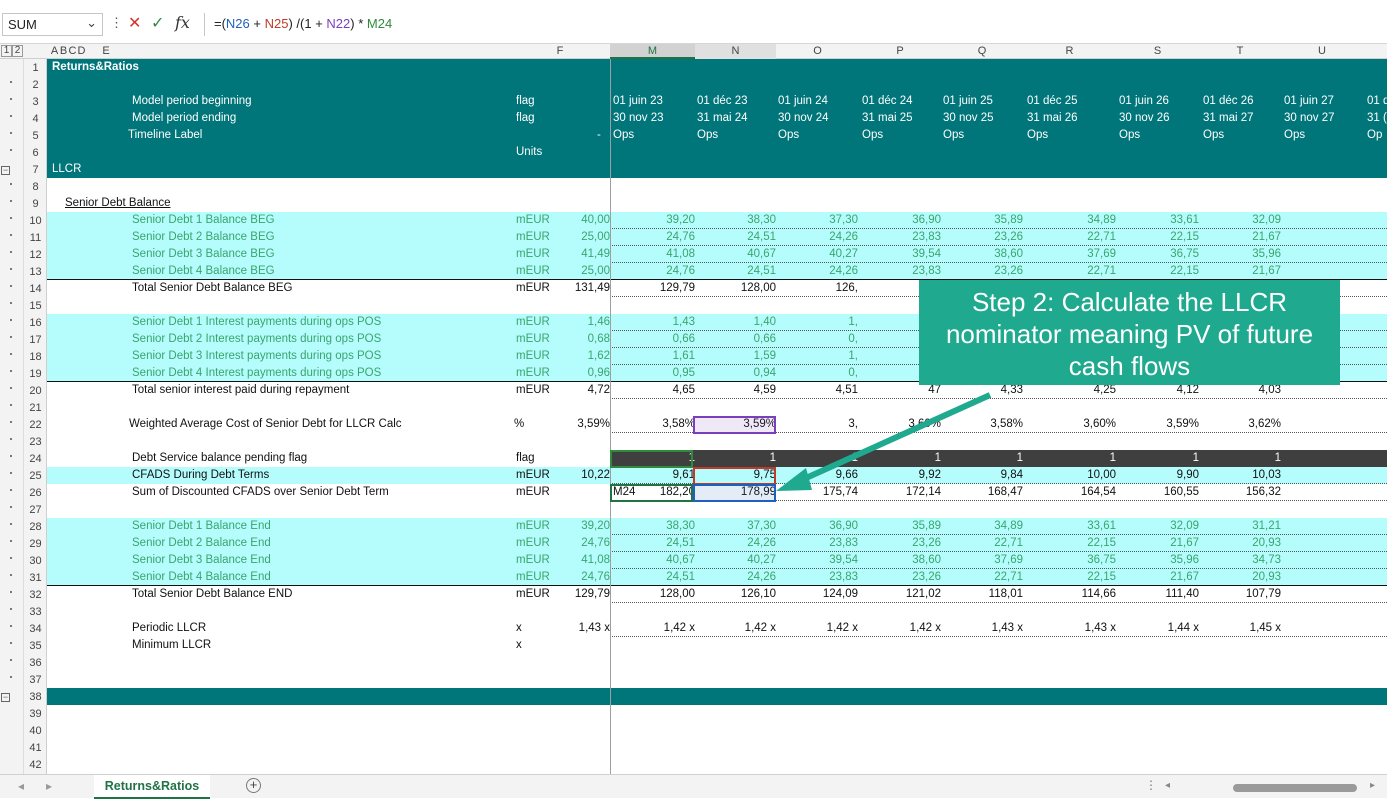 The width and height of the screenshot is (1387, 799). Describe the element at coordinates (49, 786) in the screenshot. I see `next-sheet-icon: ▸` at that location.